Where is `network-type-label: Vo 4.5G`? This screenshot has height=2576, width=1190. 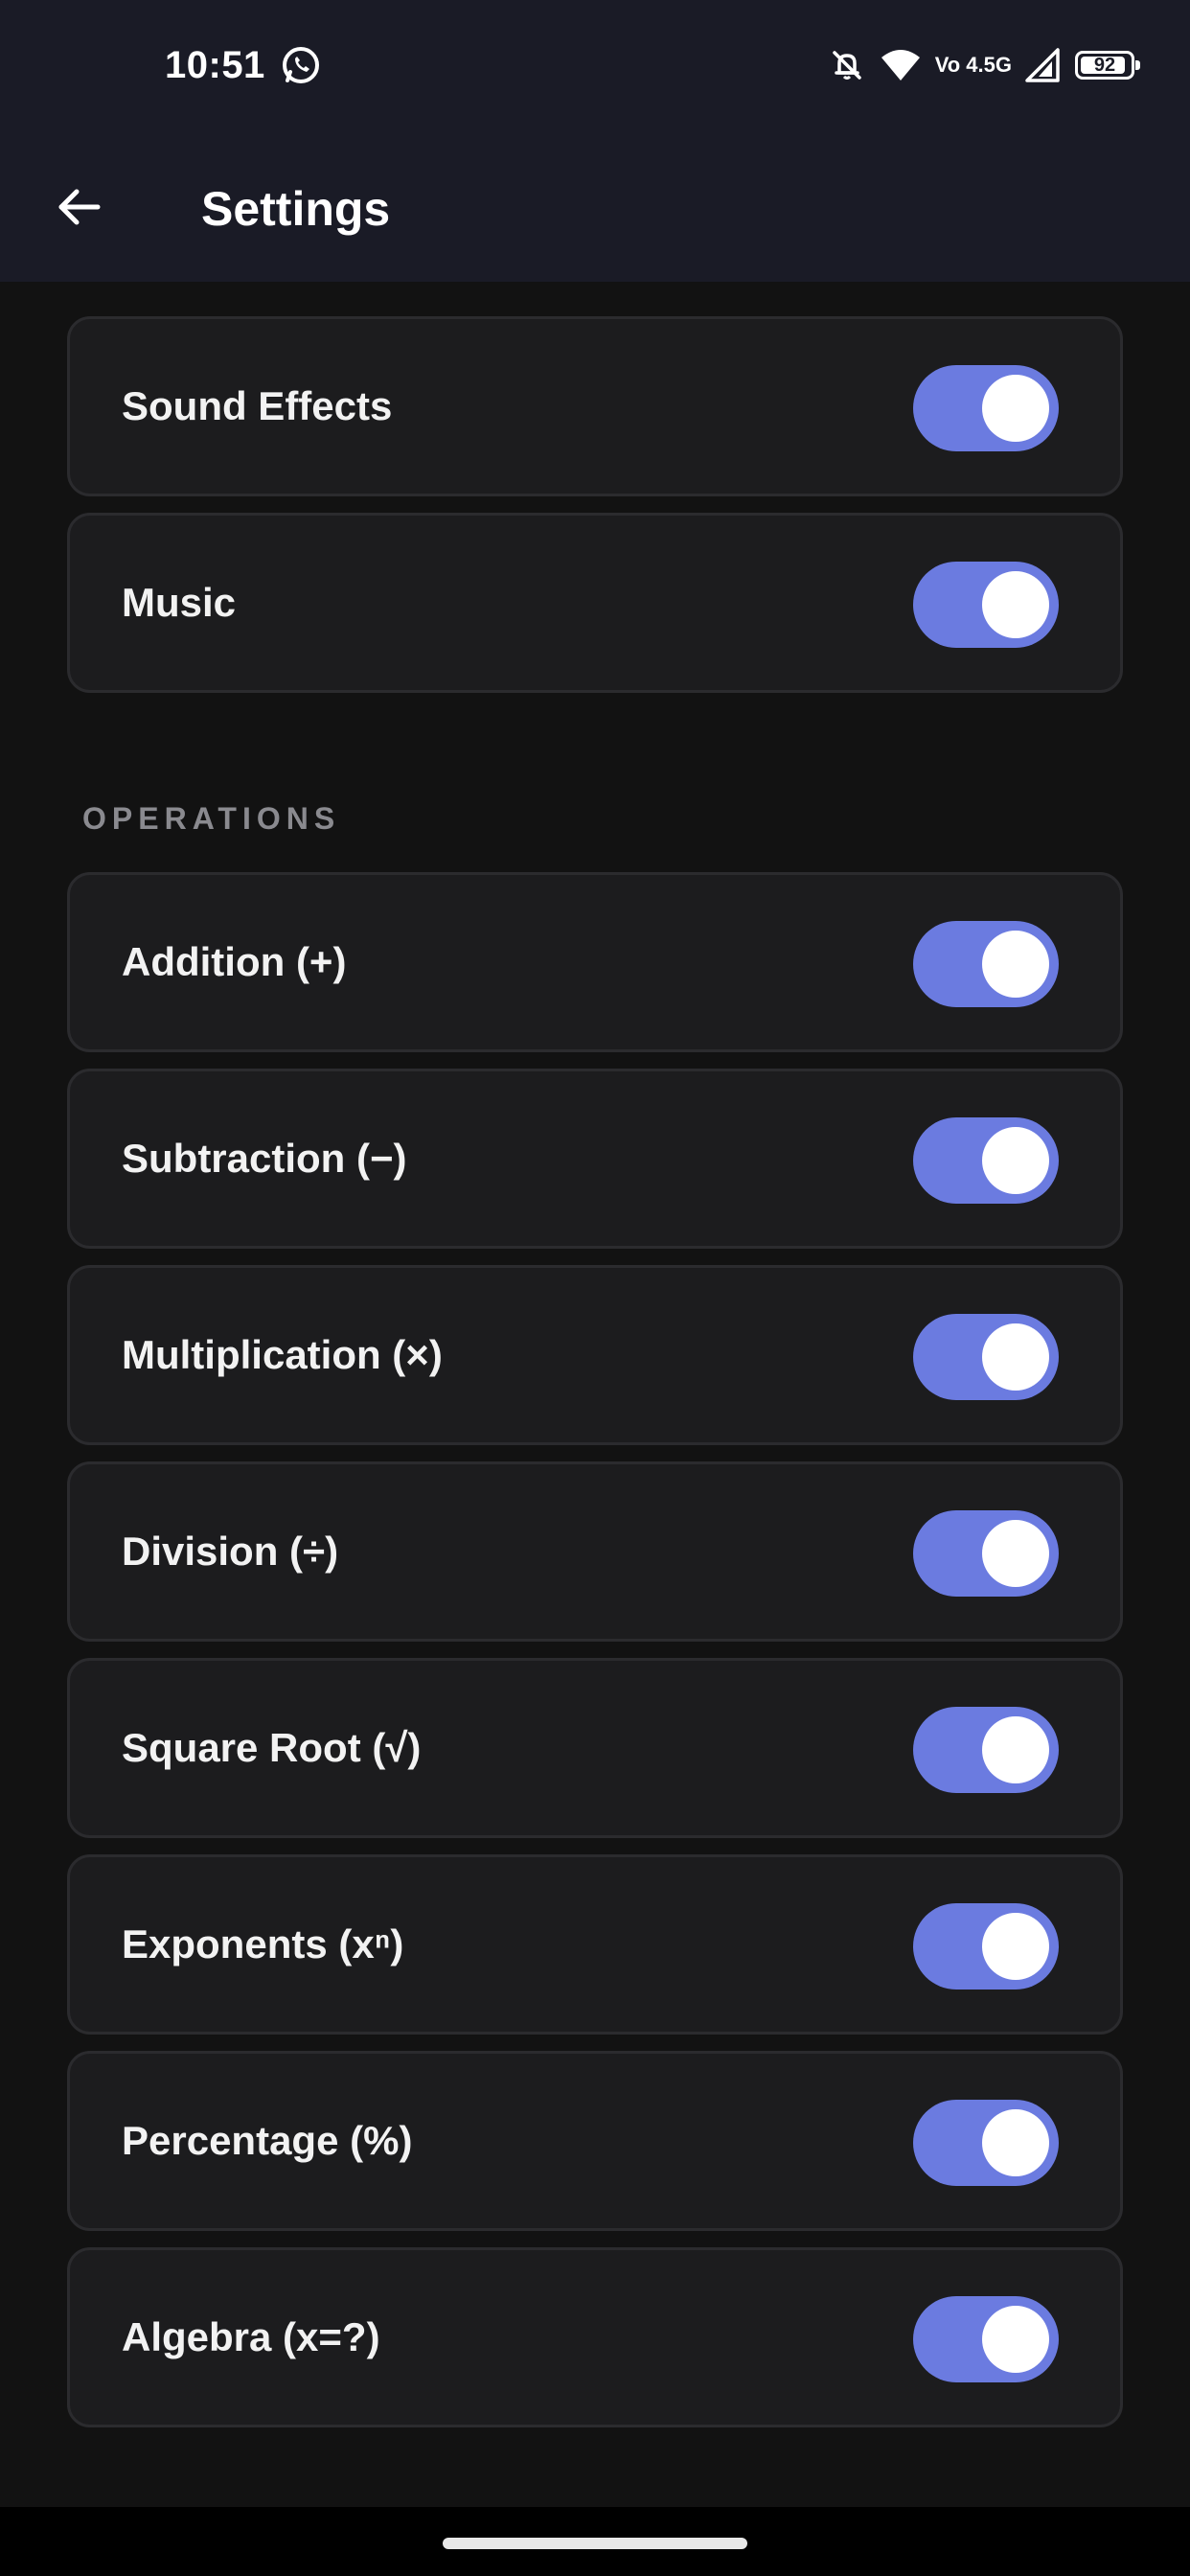 network-type-label: Vo 4.5G is located at coordinates (973, 65).